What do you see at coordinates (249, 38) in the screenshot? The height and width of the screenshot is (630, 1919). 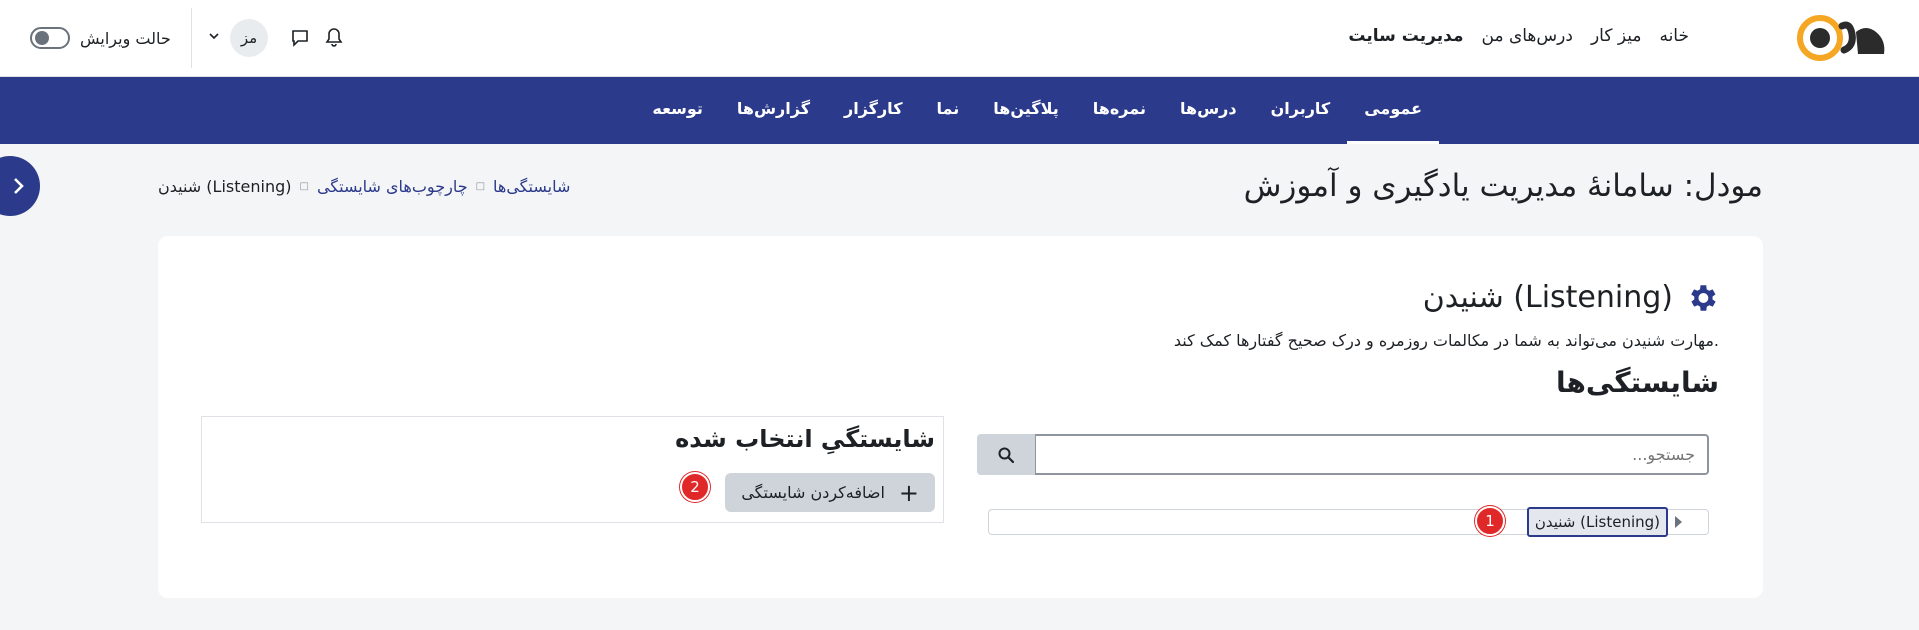 I see `user-avatar: مز` at bounding box center [249, 38].